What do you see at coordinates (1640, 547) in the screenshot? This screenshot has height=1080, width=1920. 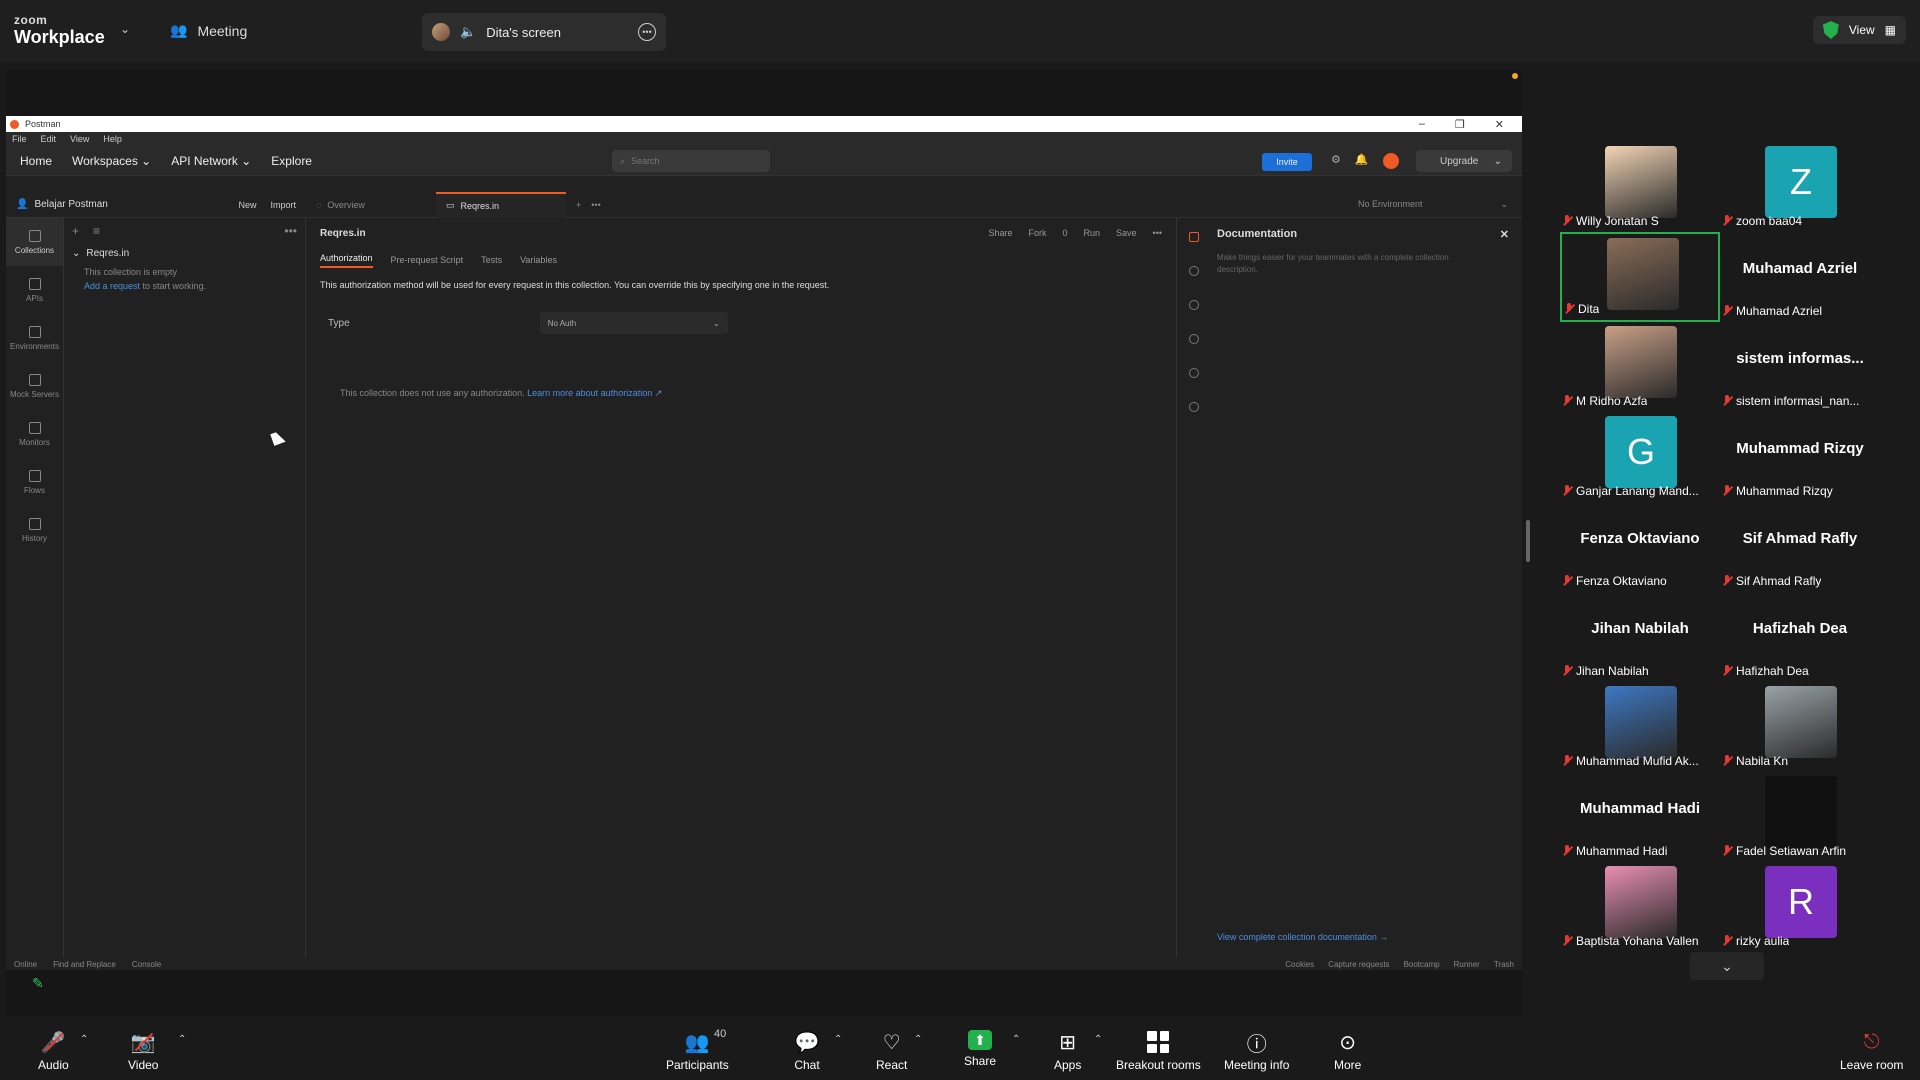 I see `participant-tile: Fenza Oktaviano Fenza Oktaviano` at bounding box center [1640, 547].